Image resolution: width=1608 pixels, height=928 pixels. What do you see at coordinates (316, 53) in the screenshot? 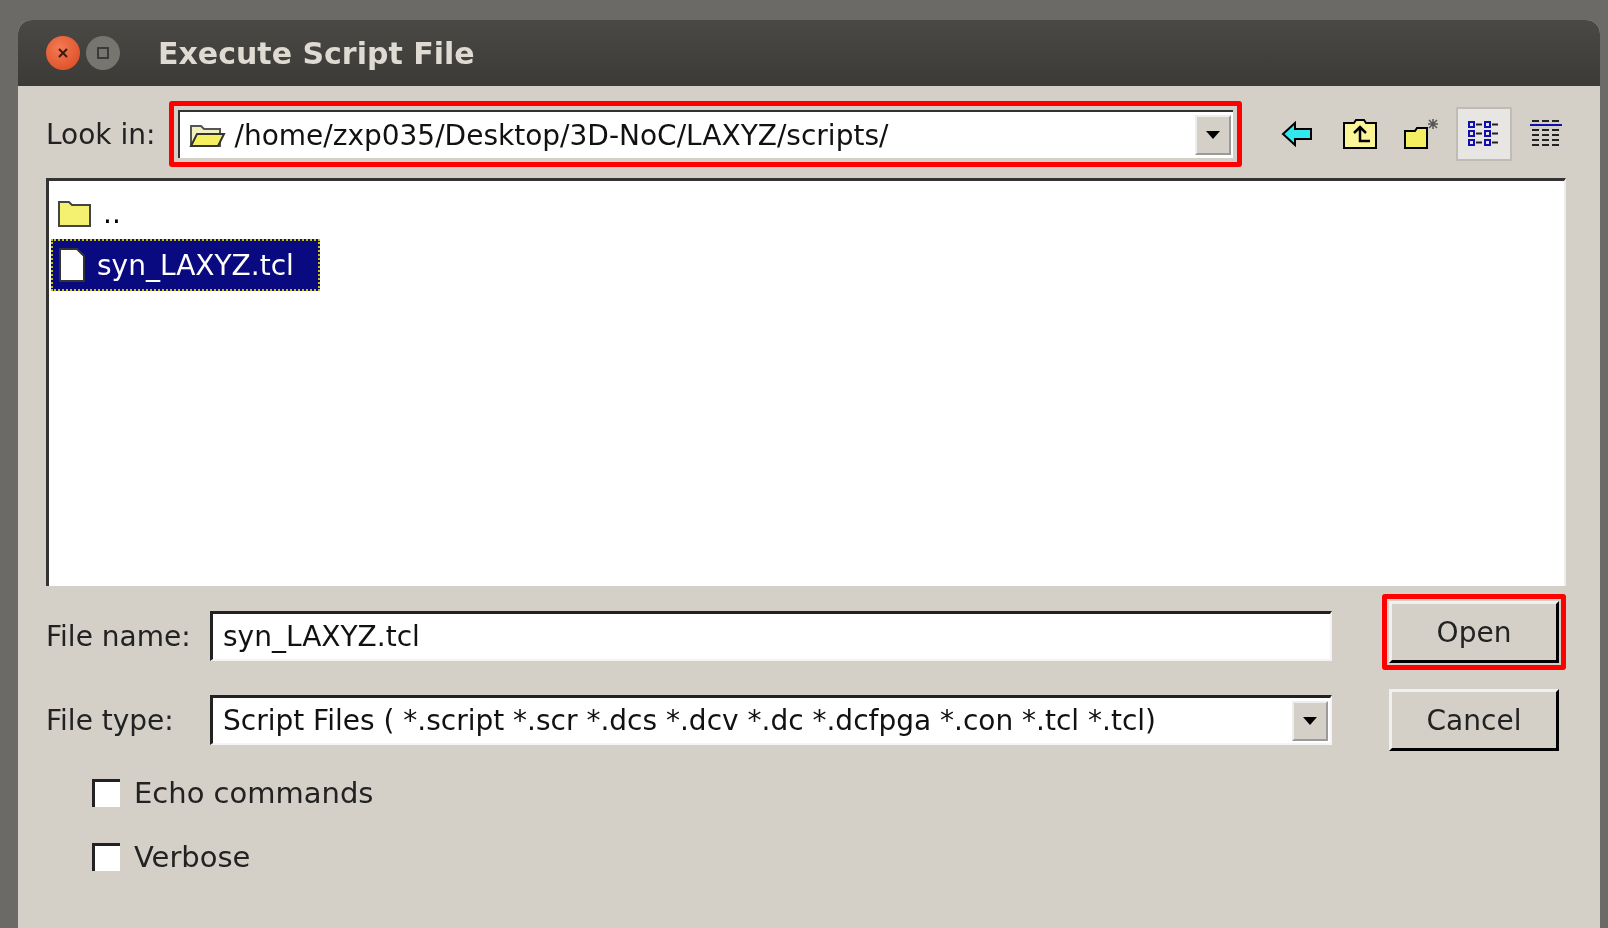
I see `window-title: Execute Script File` at bounding box center [316, 53].